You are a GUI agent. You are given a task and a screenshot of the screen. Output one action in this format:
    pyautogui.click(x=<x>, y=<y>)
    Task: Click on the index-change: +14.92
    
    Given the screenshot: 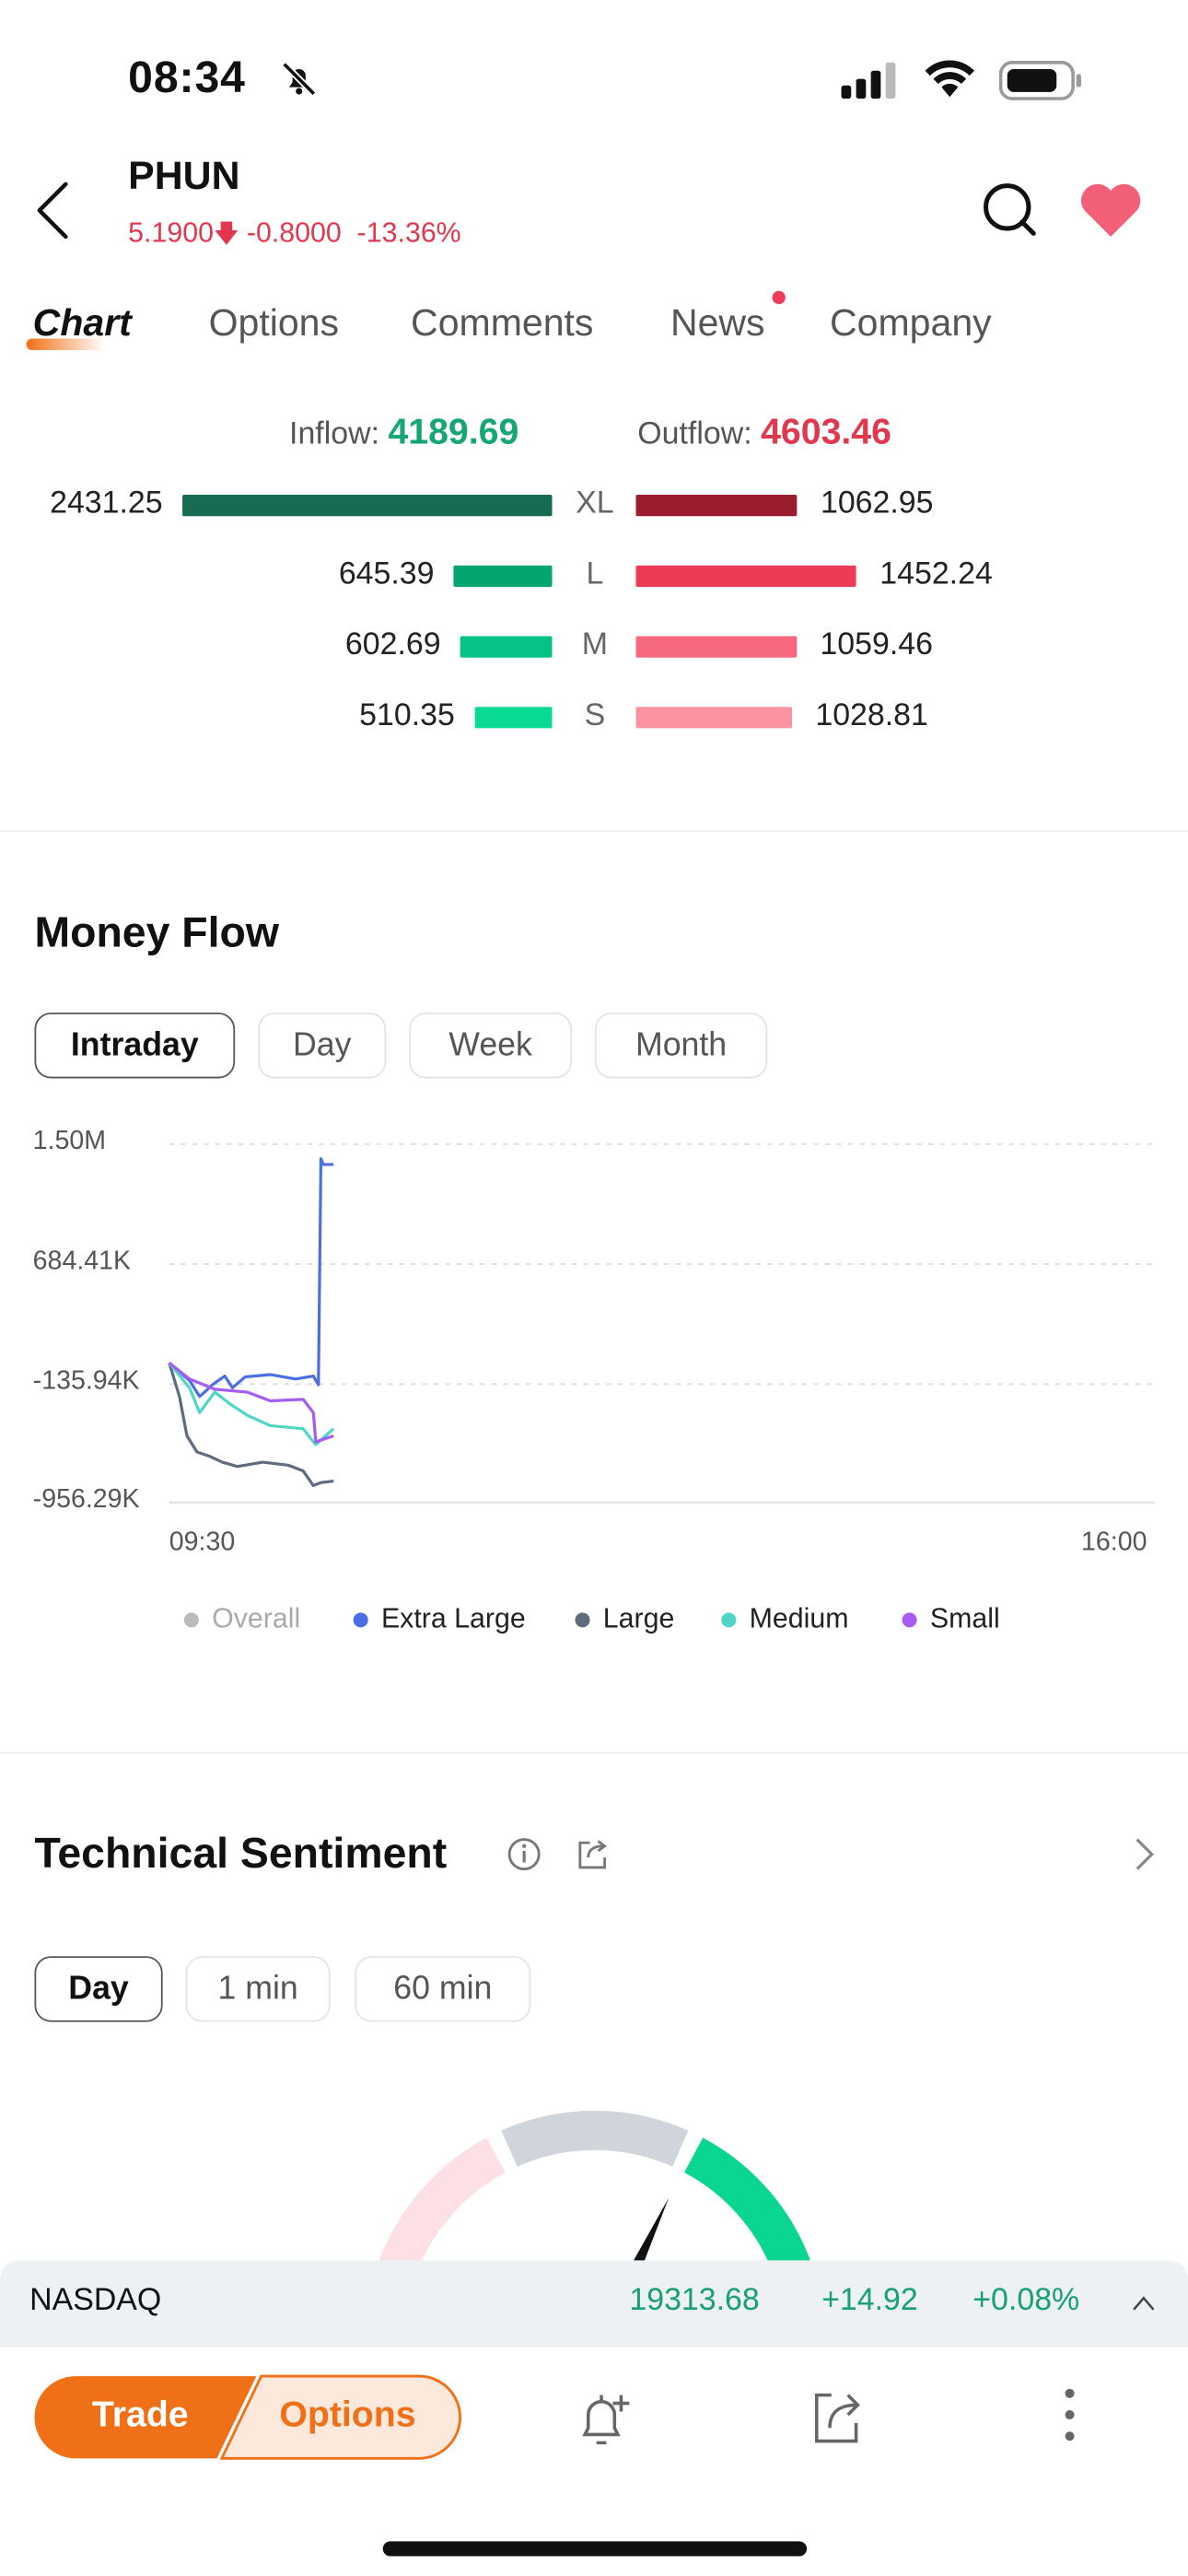 What is the action you would take?
    pyautogui.click(x=869, y=2300)
    